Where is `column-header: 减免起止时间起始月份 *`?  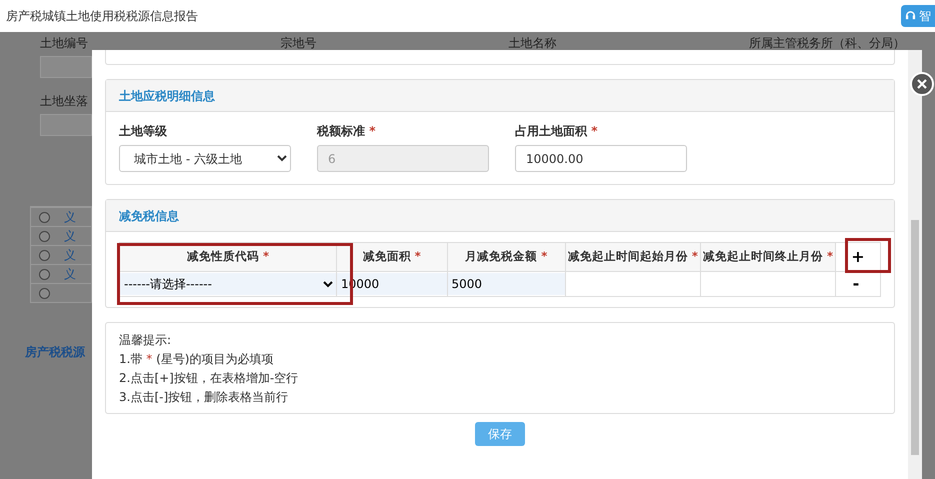 column-header: 减免起止时间起始月份 * is located at coordinates (632, 257).